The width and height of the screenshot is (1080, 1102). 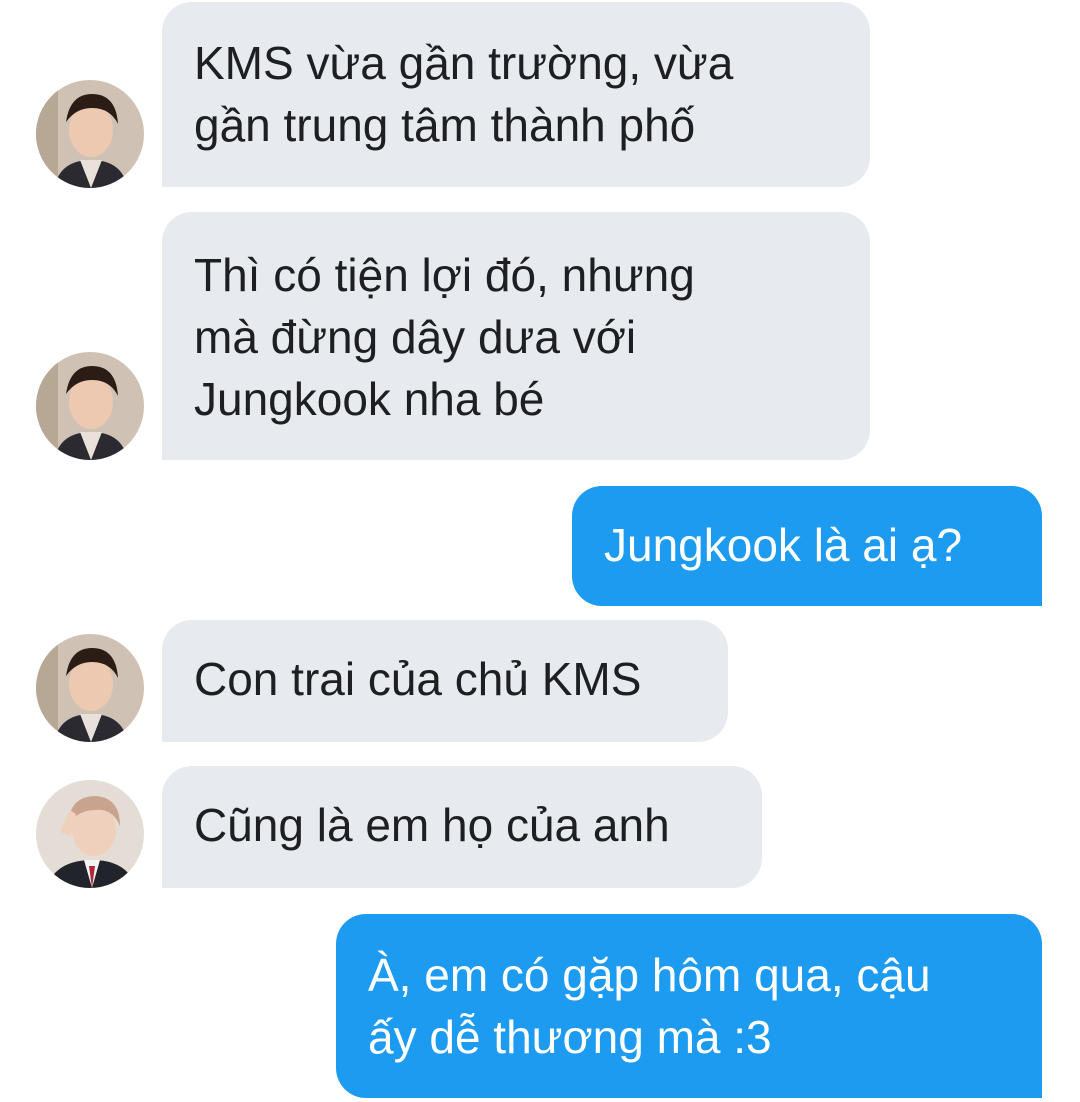 What do you see at coordinates (462, 827) in the screenshot?
I see `incoming-message-bubble: Cũng là em họ của anh` at bounding box center [462, 827].